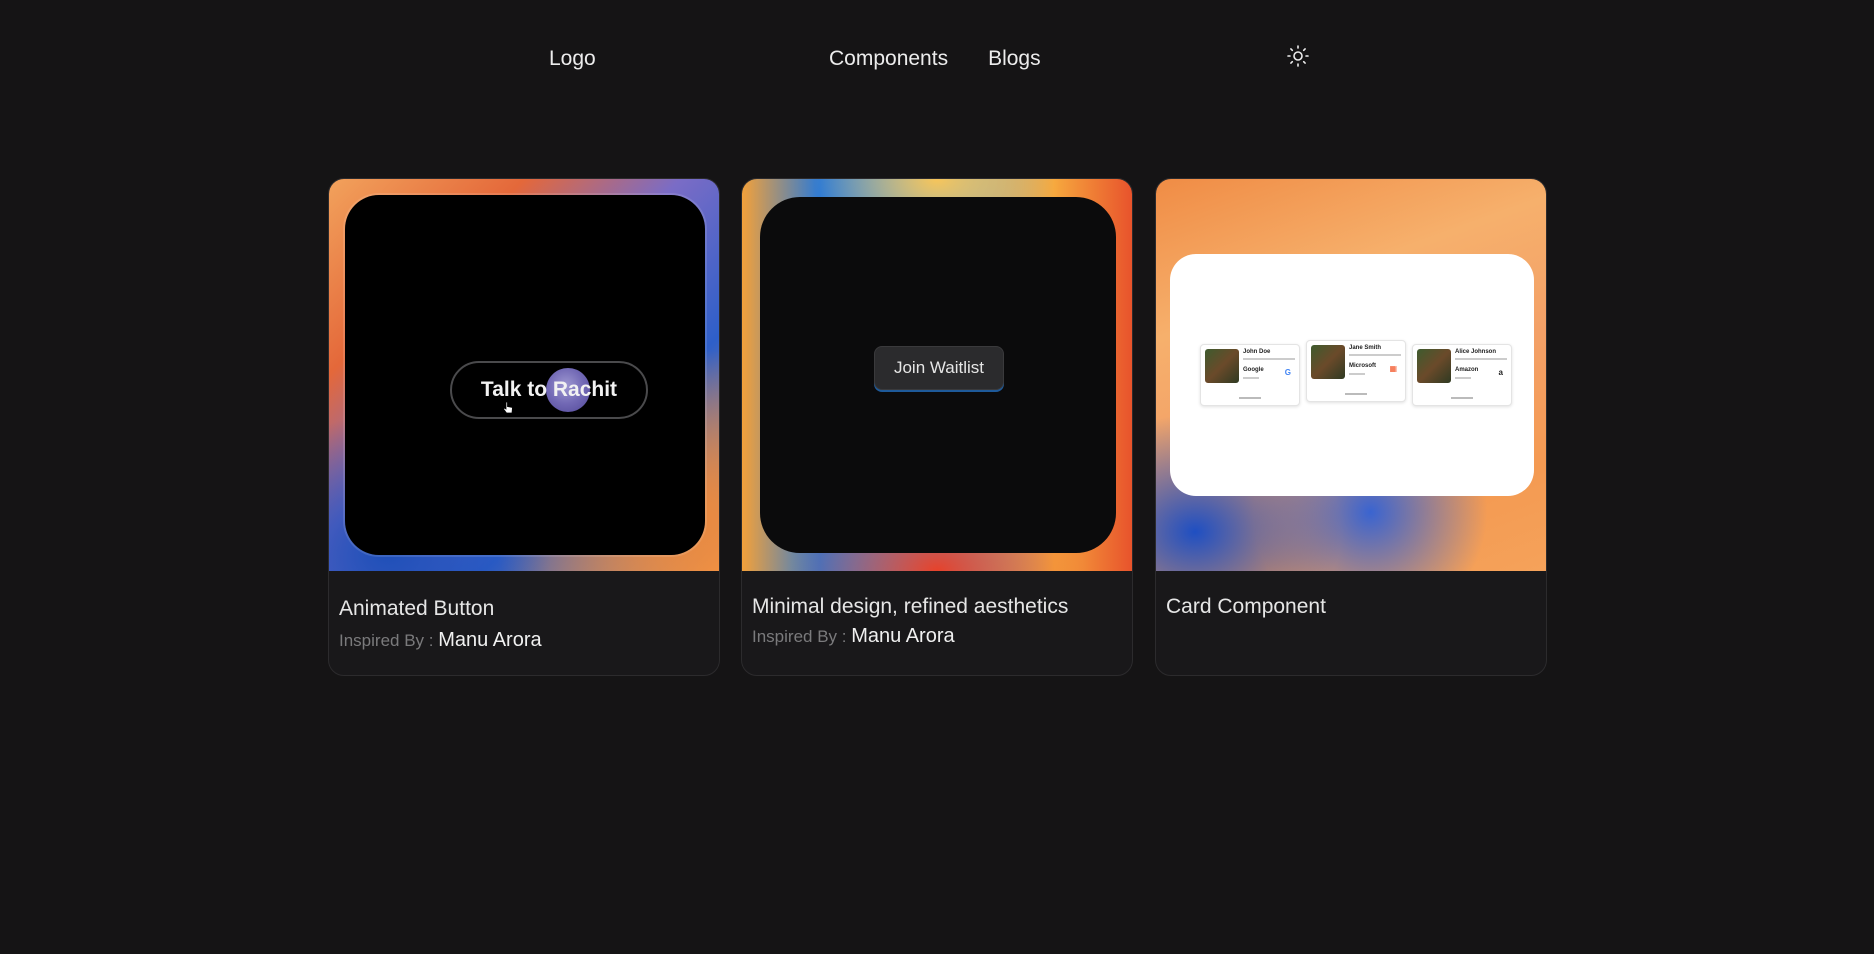 The height and width of the screenshot is (954, 1874). What do you see at coordinates (888, 59) in the screenshot?
I see `nav-link-components: Components` at bounding box center [888, 59].